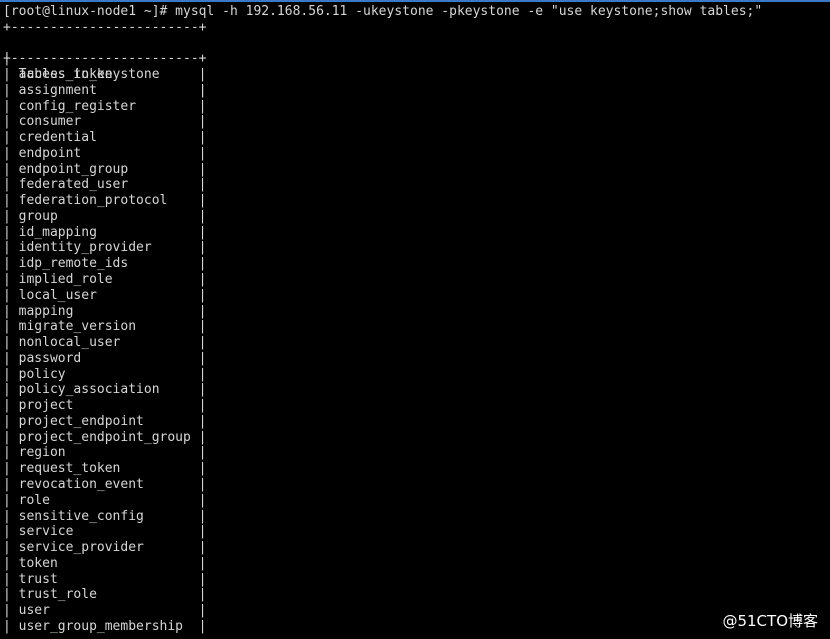  I want to click on table-row: | region |, so click(382, 453).